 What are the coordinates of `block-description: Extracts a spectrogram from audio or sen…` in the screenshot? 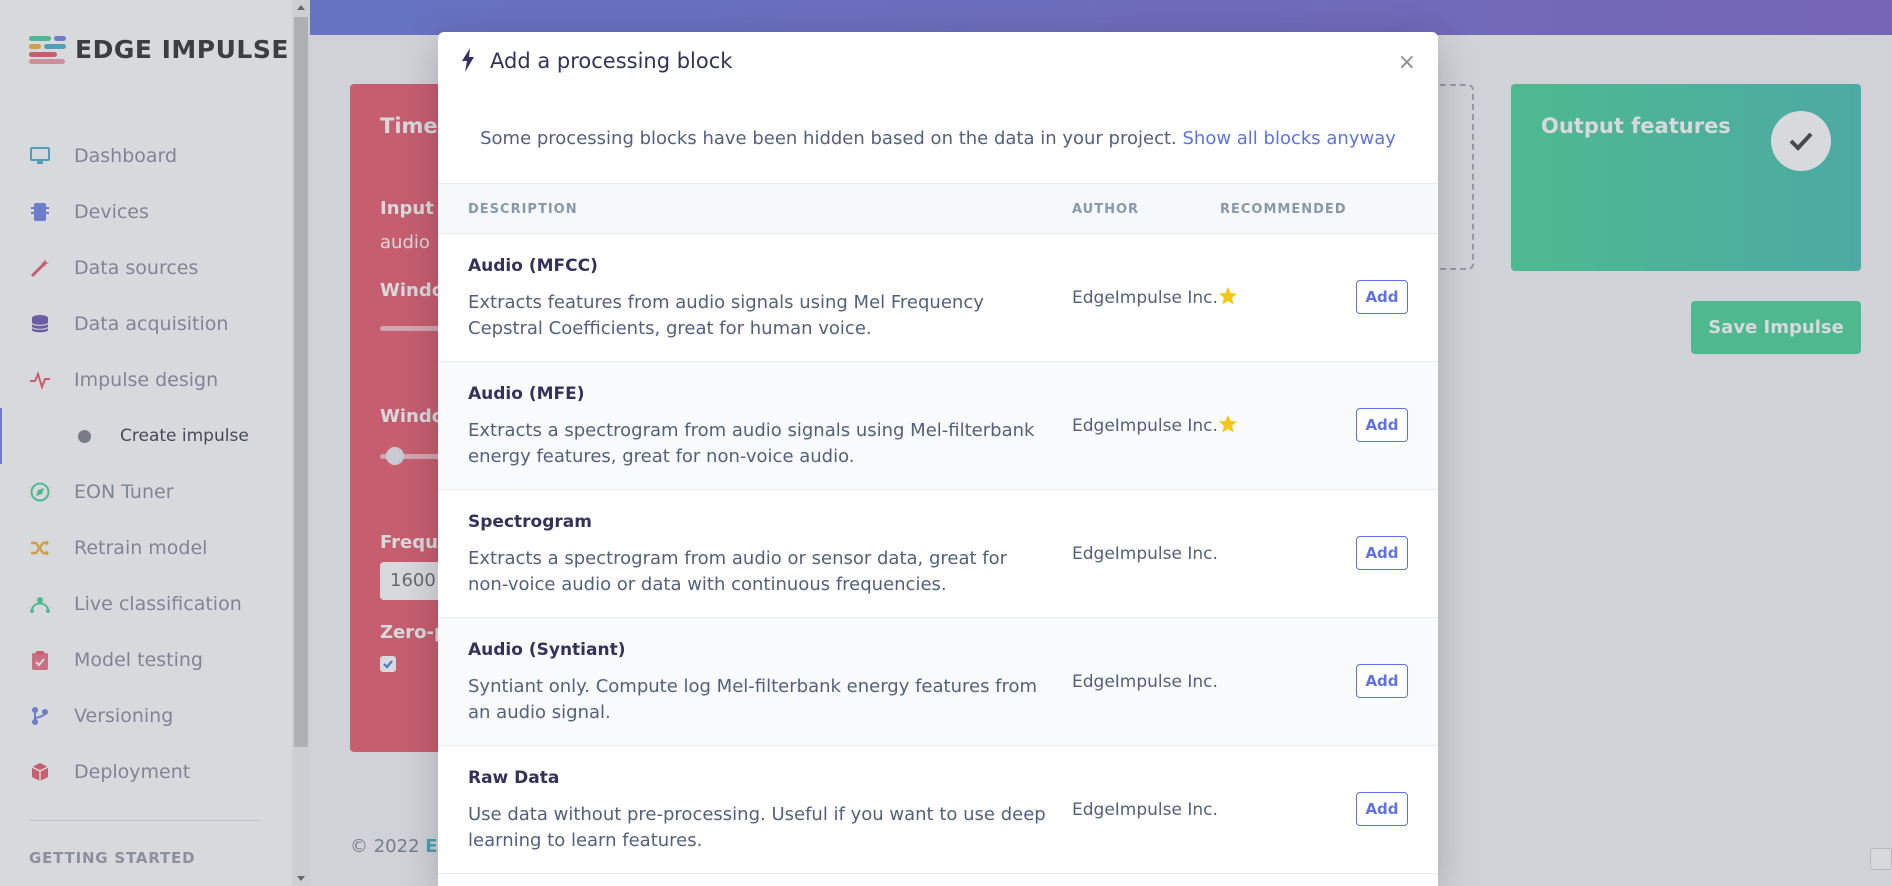 It's located at (738, 571).